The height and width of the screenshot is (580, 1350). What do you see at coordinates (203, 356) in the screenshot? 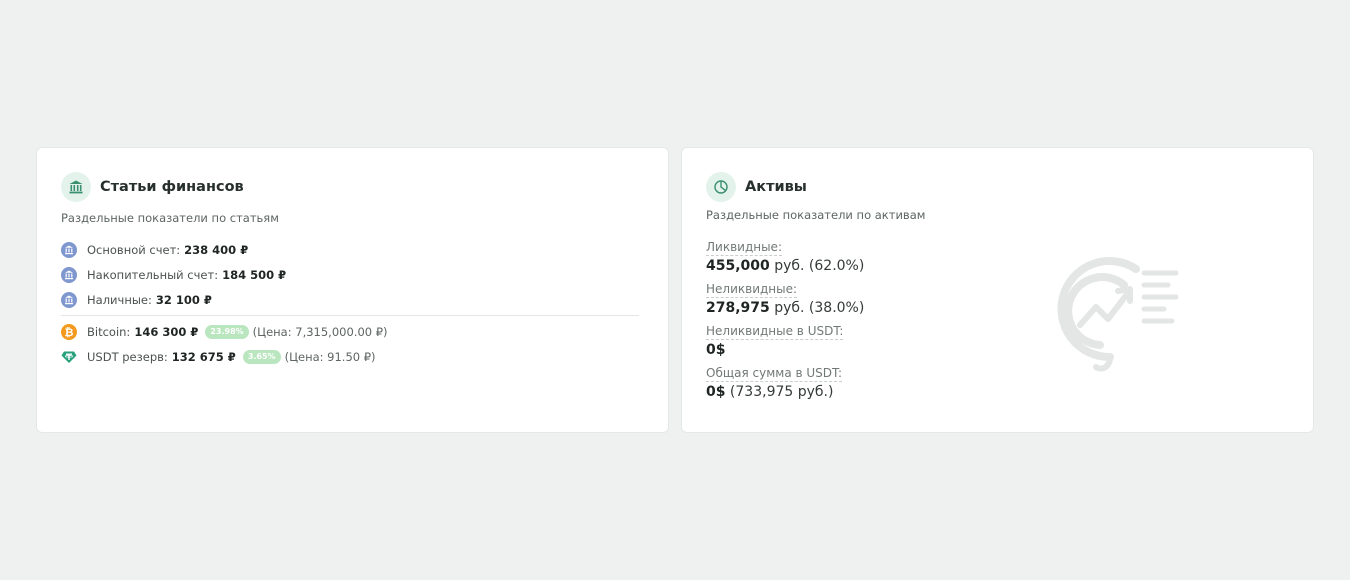
I see `crypto-value: 132 675 ₽` at bounding box center [203, 356].